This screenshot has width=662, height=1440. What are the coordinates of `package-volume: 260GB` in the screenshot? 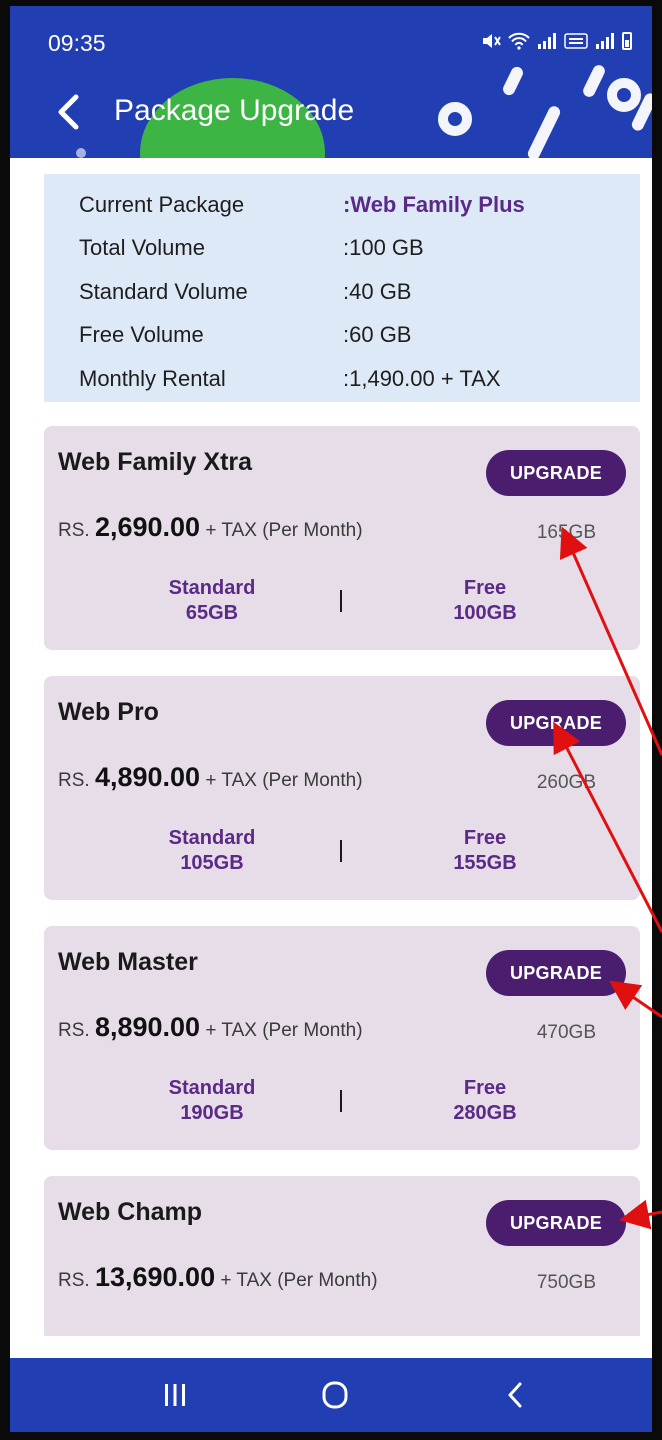 It's located at (566, 782).